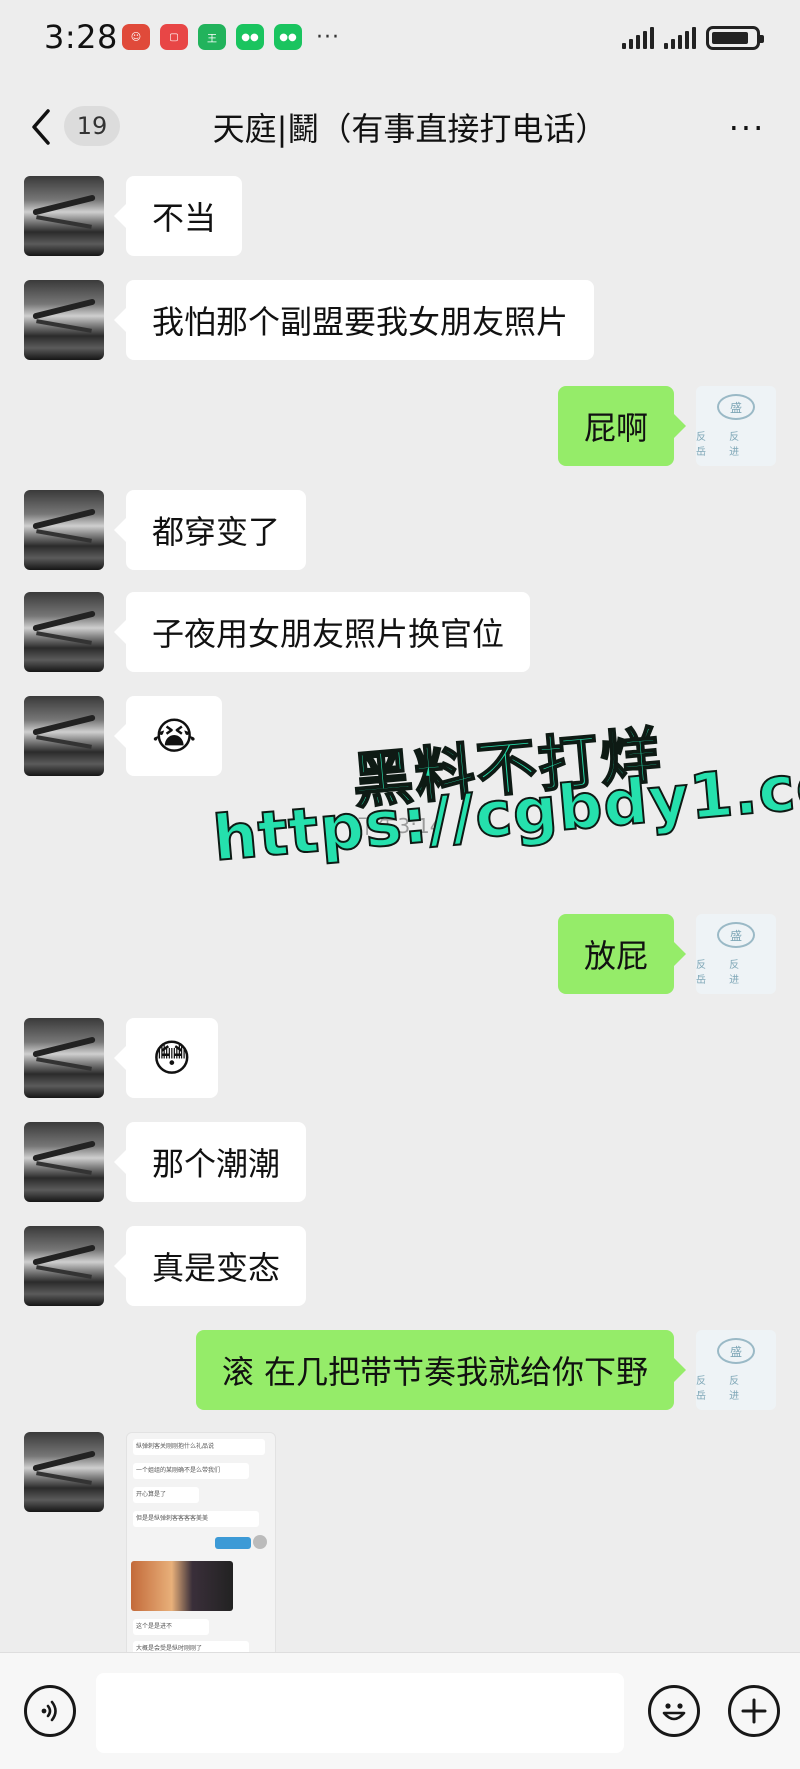  What do you see at coordinates (178, 216) in the screenshot?
I see `message-bubble: 不当` at bounding box center [178, 216].